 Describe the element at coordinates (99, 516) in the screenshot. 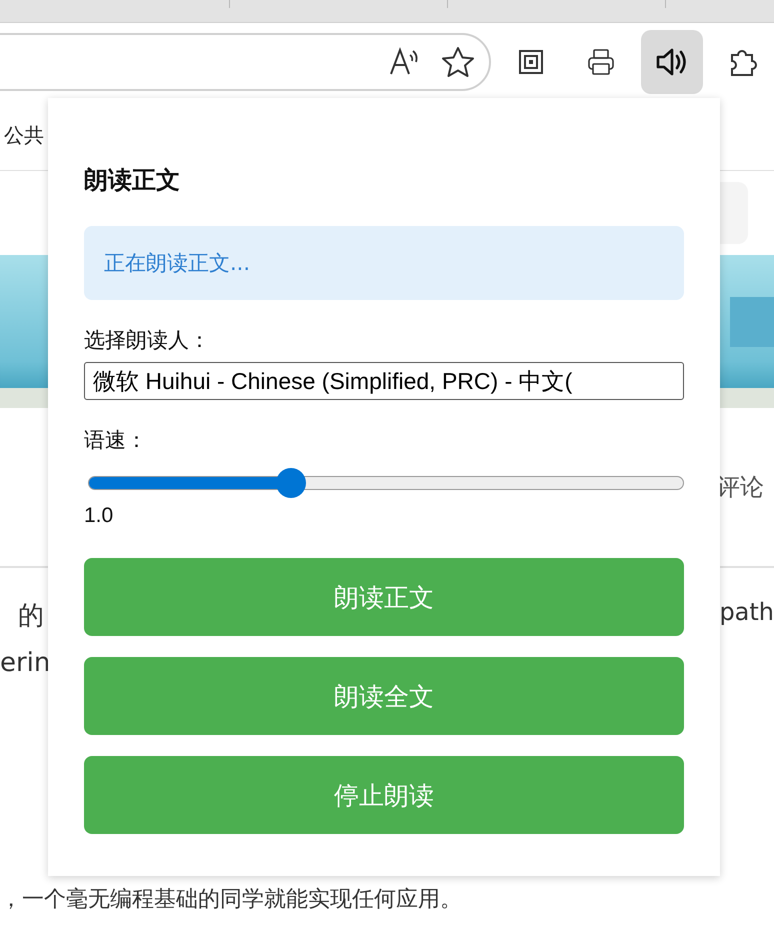

I see `speed-value: 1.0` at that location.